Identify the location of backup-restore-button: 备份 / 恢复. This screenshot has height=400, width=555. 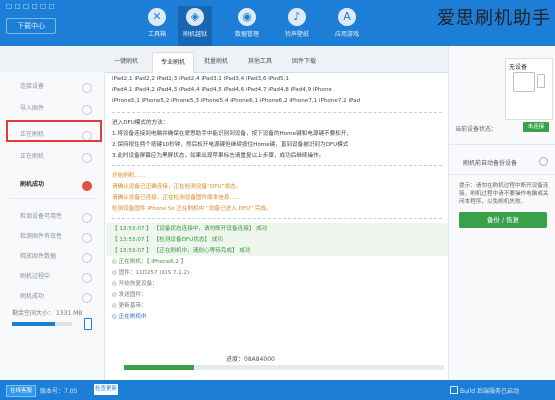
(503, 220).